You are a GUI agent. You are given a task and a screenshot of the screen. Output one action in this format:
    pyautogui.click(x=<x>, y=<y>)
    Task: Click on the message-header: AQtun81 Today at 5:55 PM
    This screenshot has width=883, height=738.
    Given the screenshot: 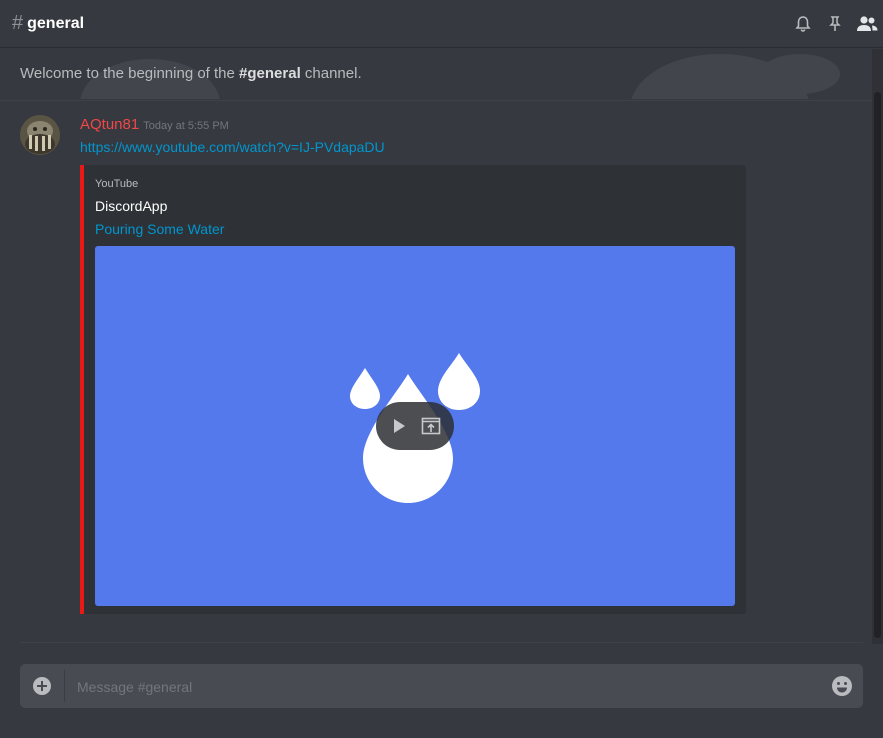 What is the action you would take?
    pyautogui.click(x=154, y=125)
    